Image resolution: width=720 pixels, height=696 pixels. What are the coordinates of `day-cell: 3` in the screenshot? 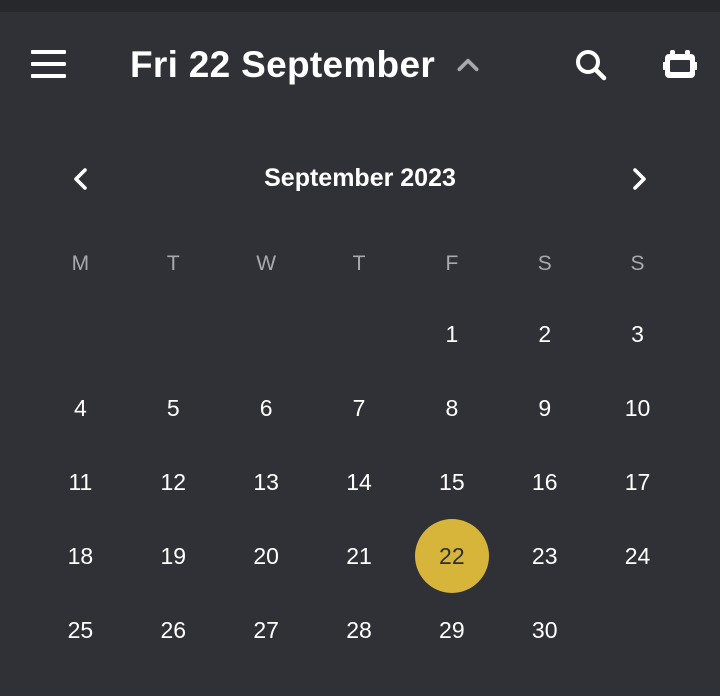 It's located at (637, 334).